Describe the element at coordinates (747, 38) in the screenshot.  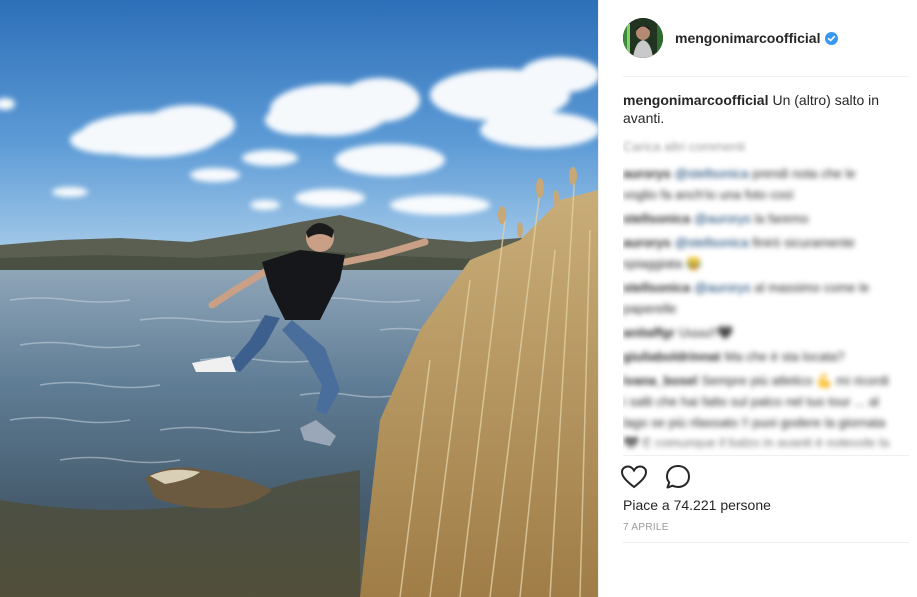
I see `post-username: mengonimarcoofficial` at that location.